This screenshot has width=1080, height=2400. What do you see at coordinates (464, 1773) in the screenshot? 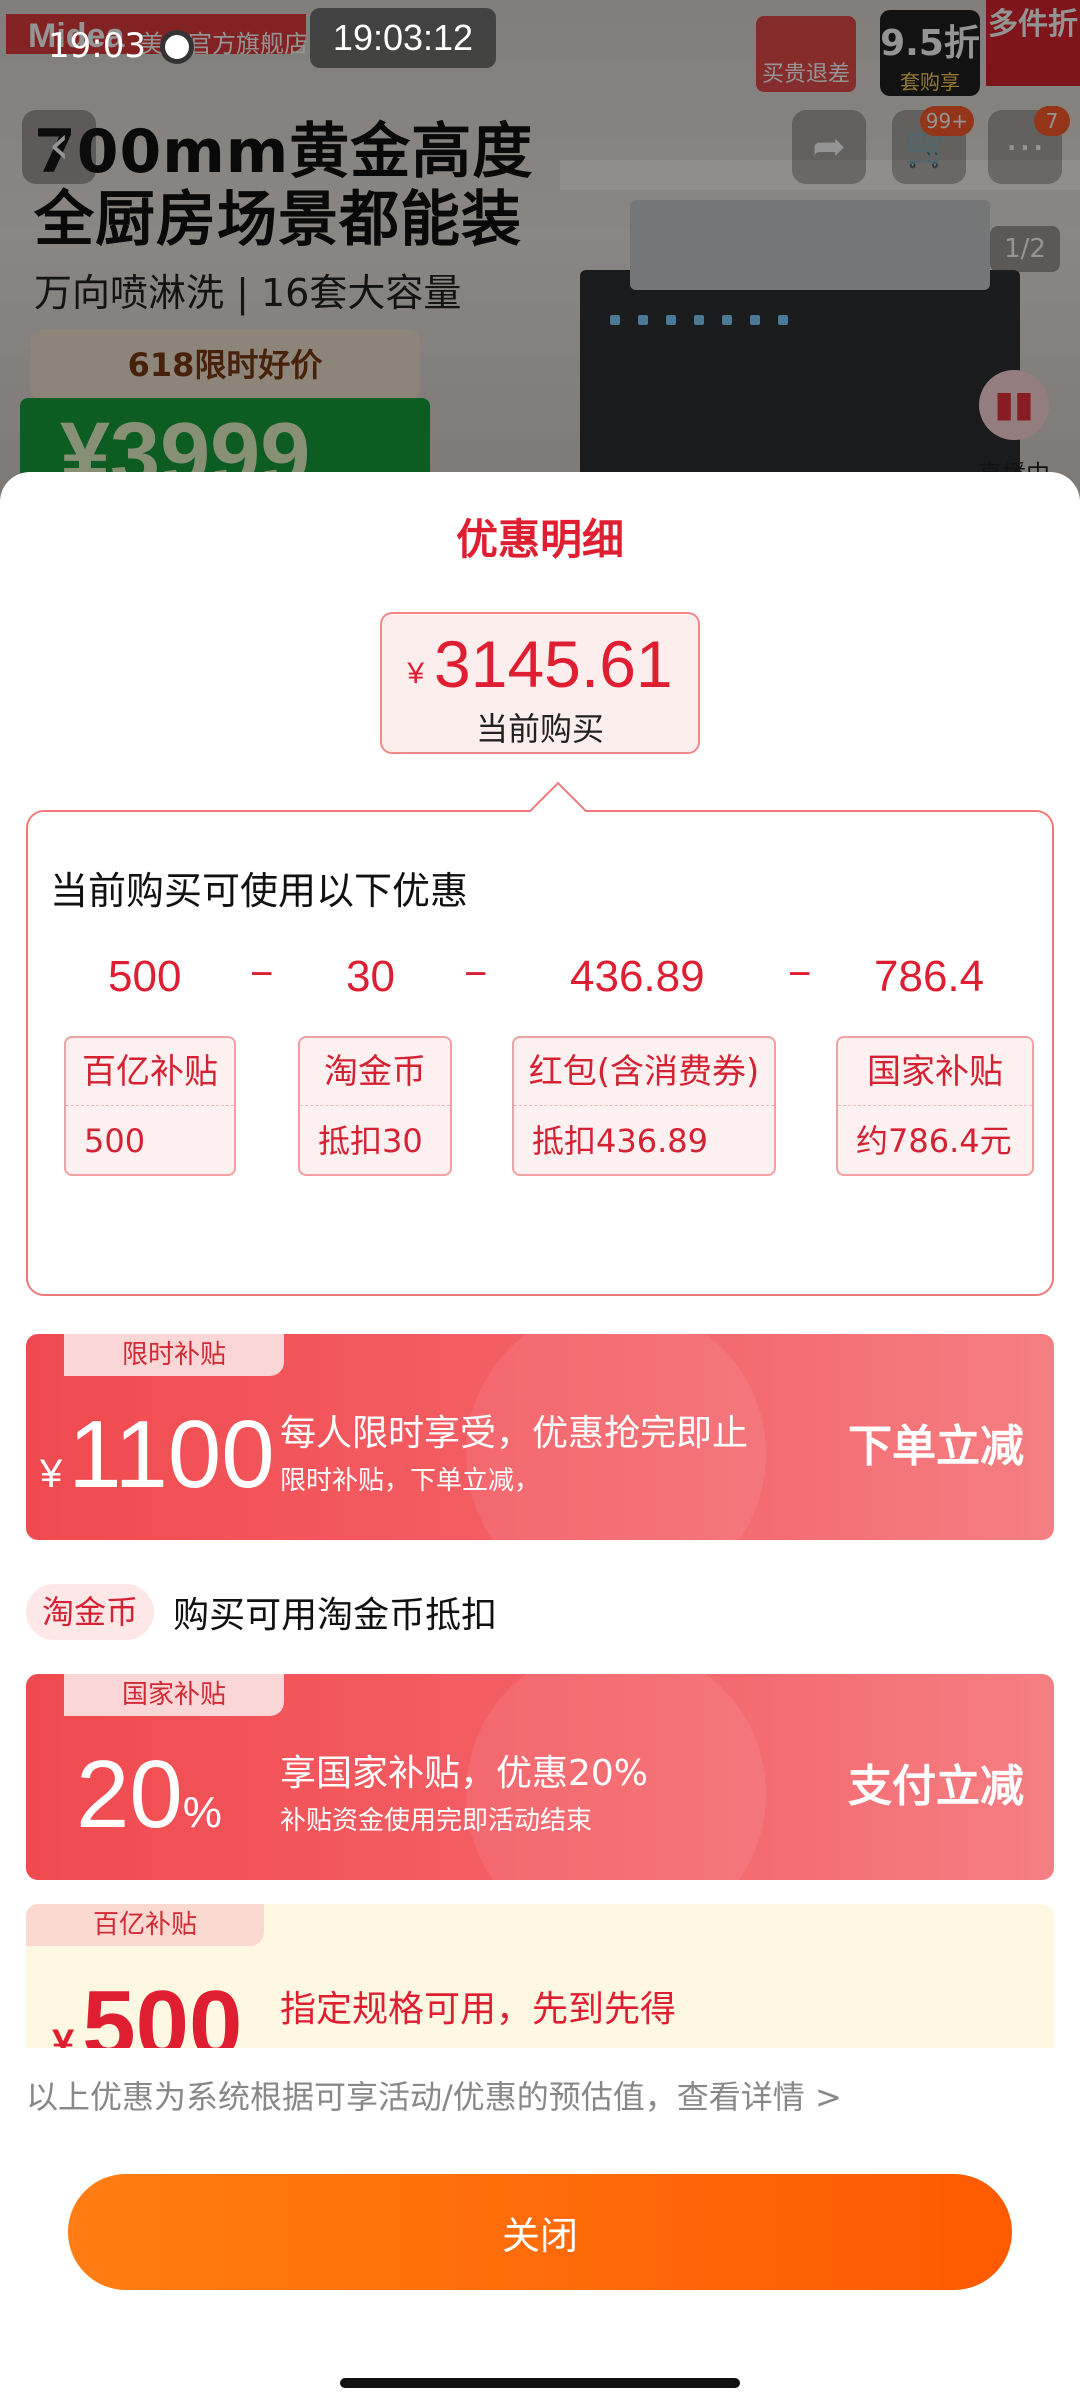
I see `coupon-desc: 享国家补贴，优惠20%` at bounding box center [464, 1773].